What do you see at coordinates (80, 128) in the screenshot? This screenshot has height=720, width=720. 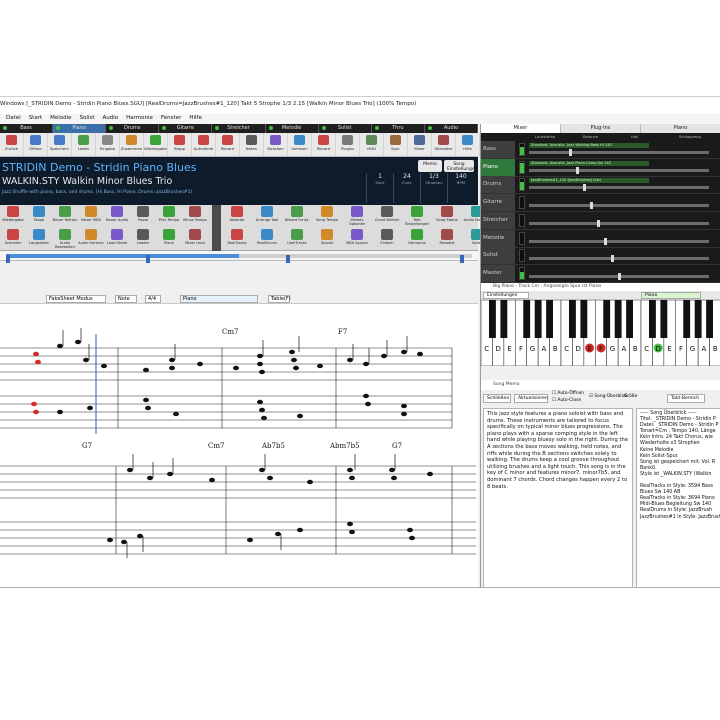 I see `track-tab: Piano` at bounding box center [80, 128].